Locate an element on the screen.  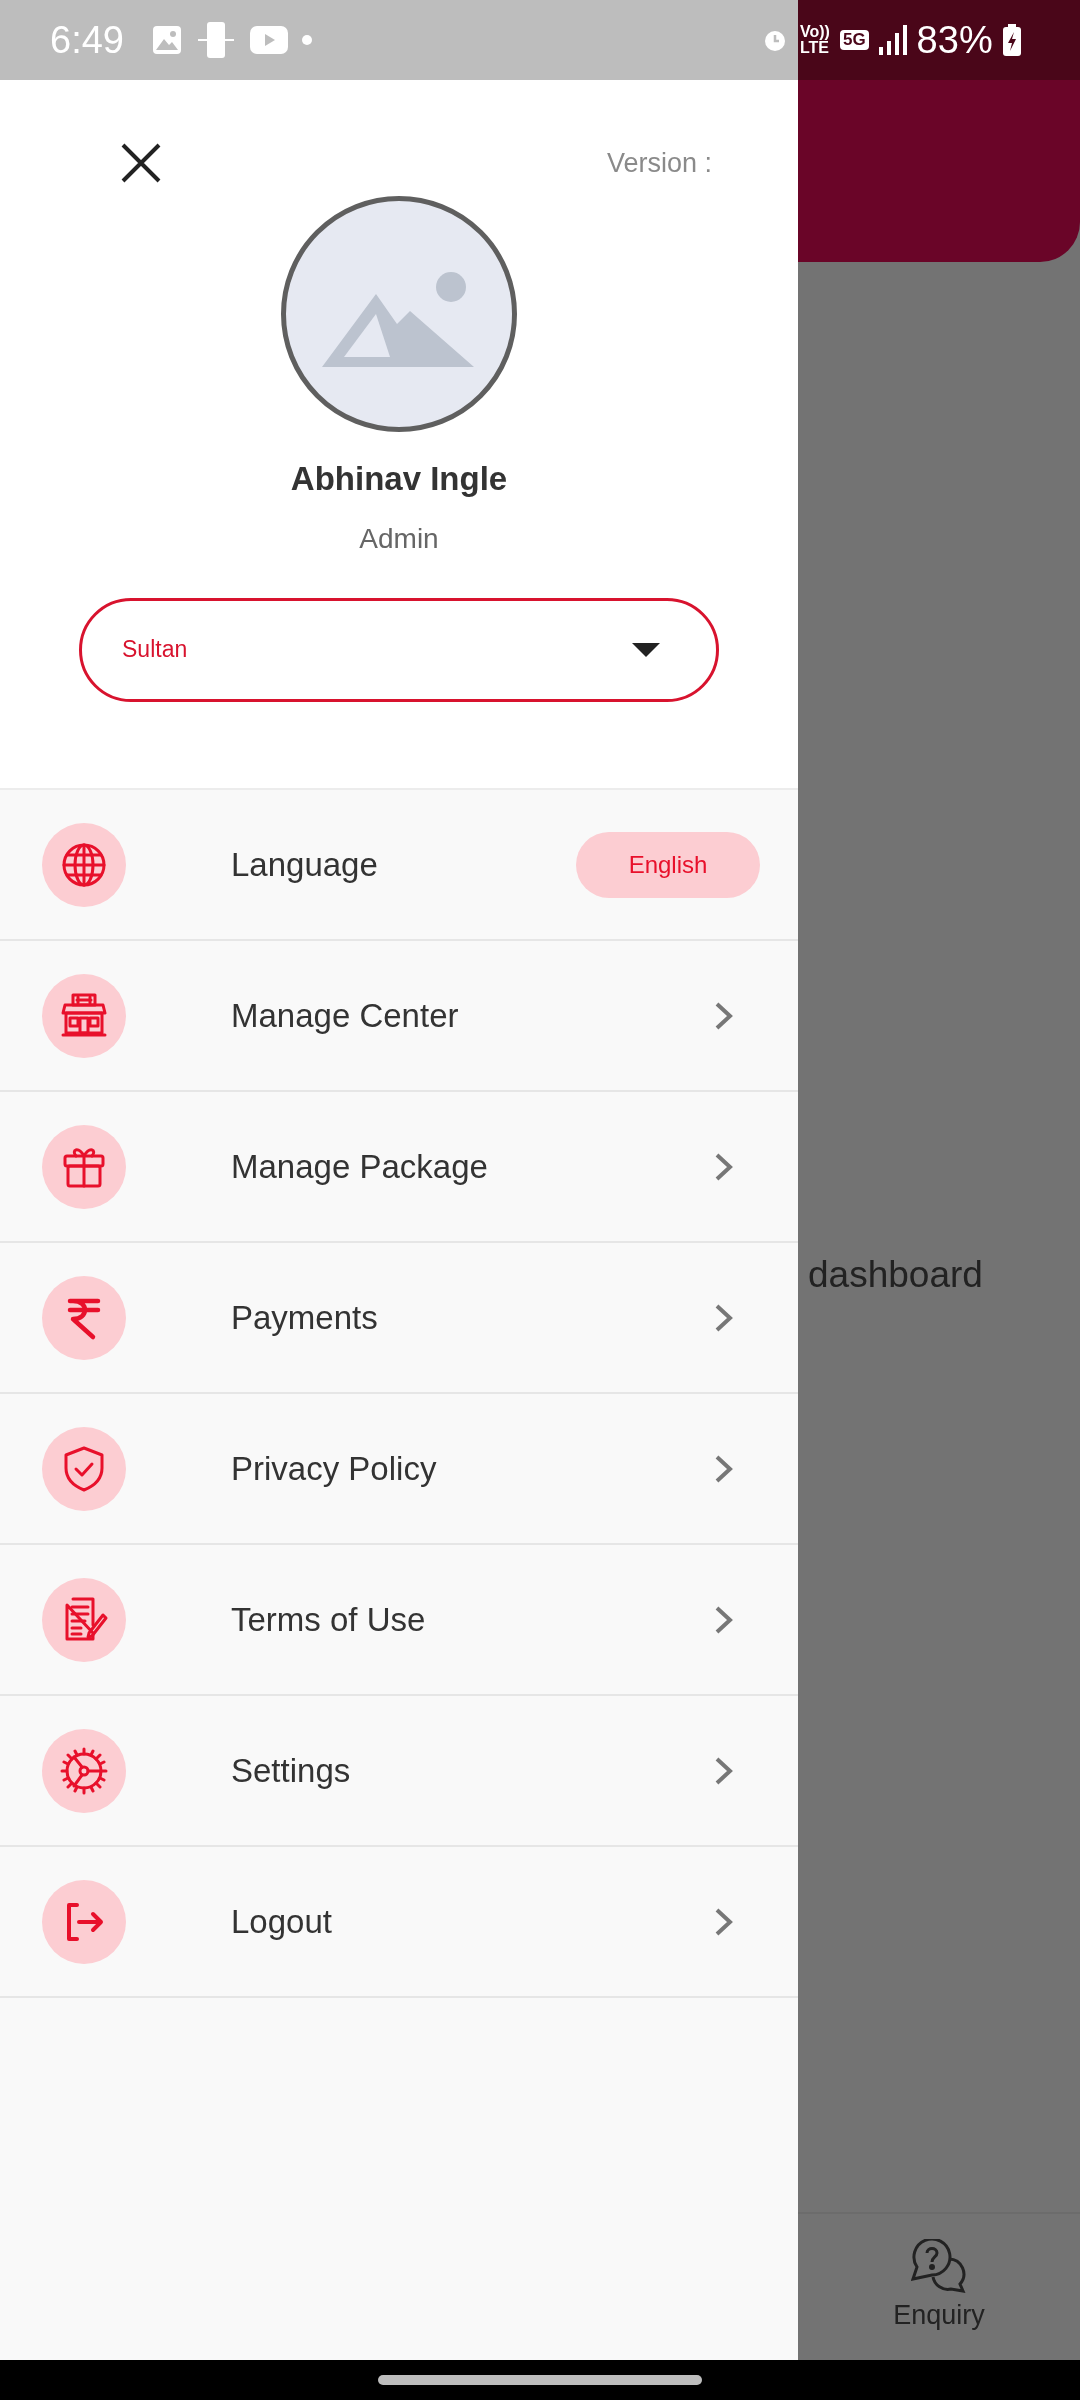
question-chat-icon is located at coordinates (939, 2265).